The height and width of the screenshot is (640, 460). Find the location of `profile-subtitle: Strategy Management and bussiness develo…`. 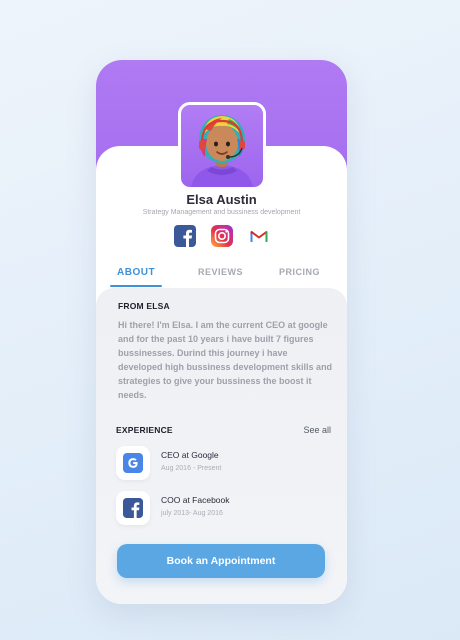

profile-subtitle: Strategy Management and bussiness develo… is located at coordinates (221, 212).